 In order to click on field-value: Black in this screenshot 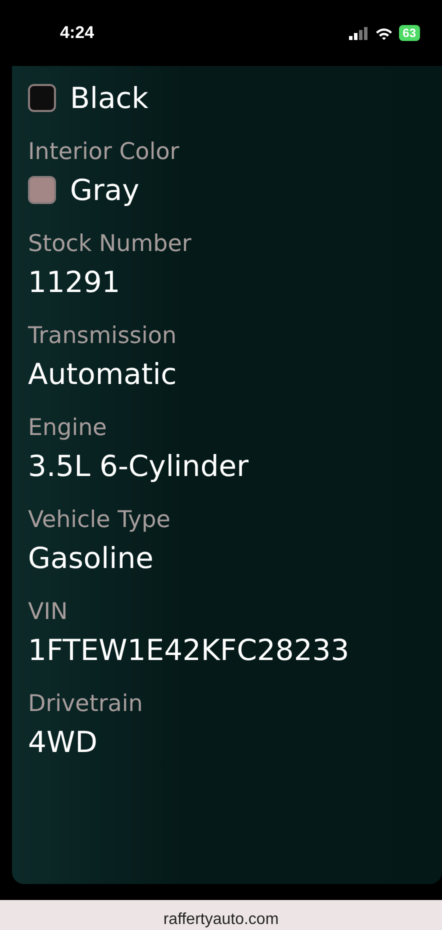, I will do `click(109, 98)`.